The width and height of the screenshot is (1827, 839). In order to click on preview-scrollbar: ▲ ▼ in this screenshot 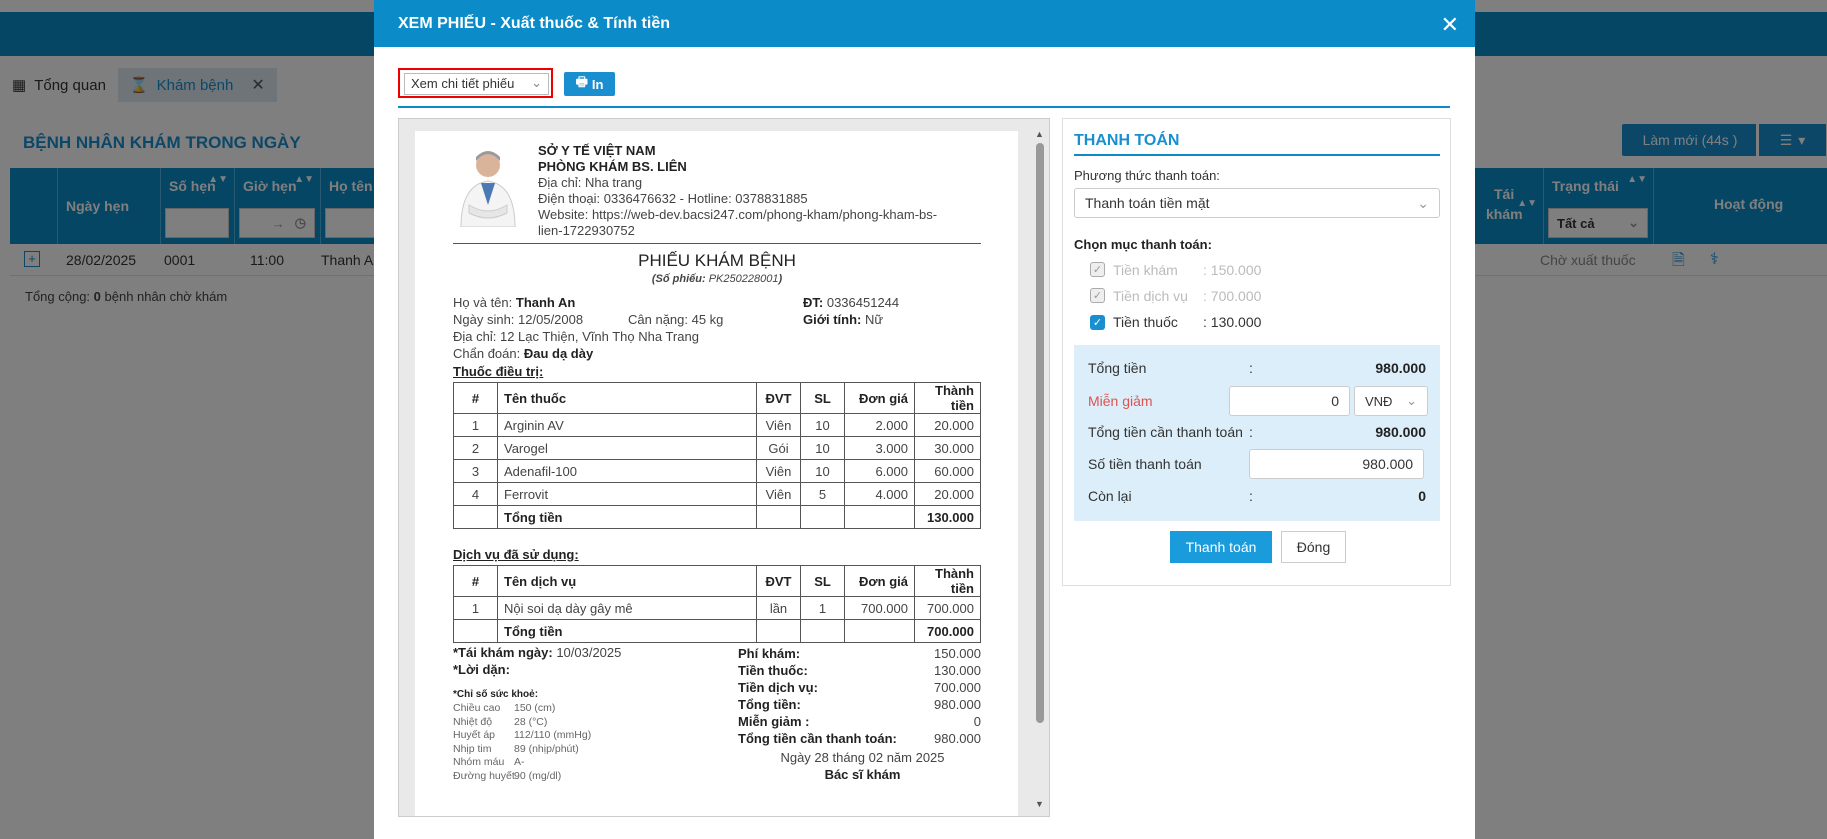, I will do `click(1040, 469)`.